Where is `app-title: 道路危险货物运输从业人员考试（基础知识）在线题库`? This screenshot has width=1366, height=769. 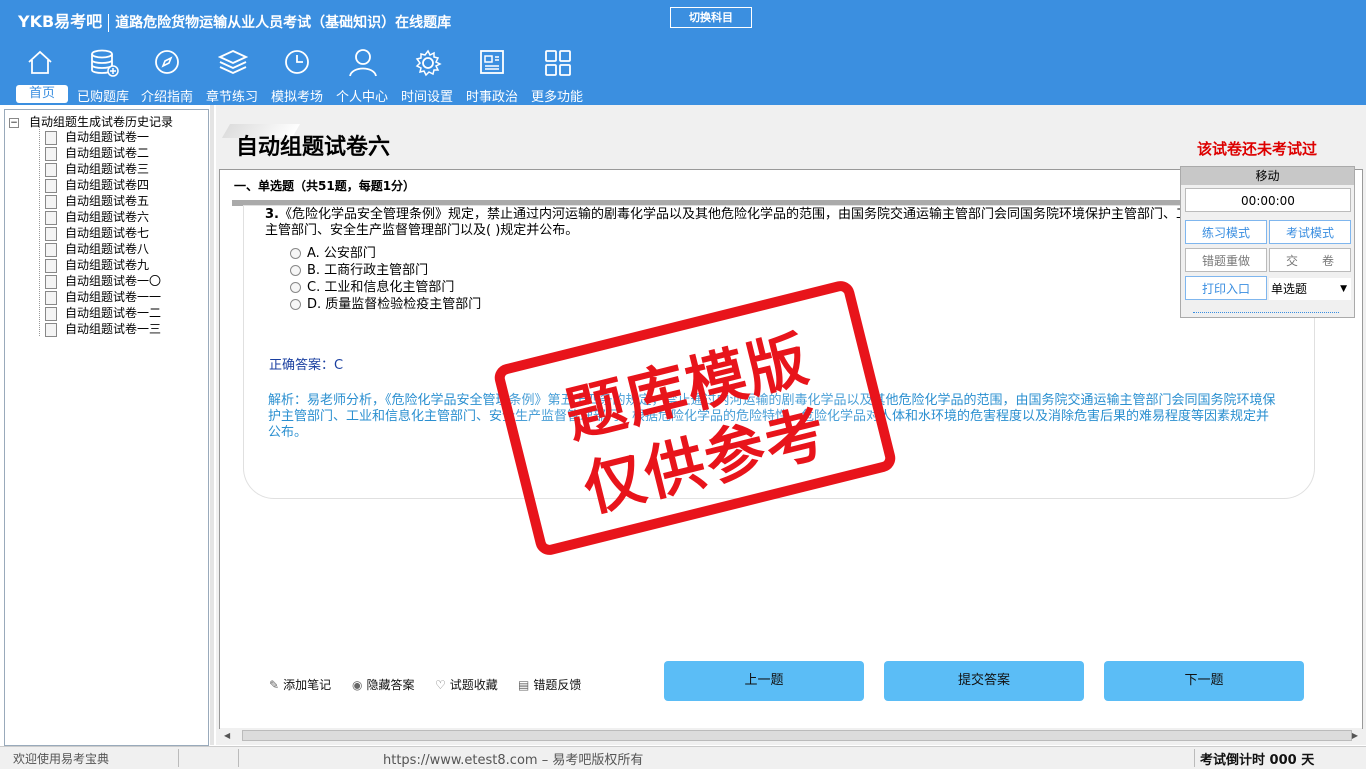
app-title: 道路危险货物运输从业人员考试（基础知识）在线题库 is located at coordinates (283, 23).